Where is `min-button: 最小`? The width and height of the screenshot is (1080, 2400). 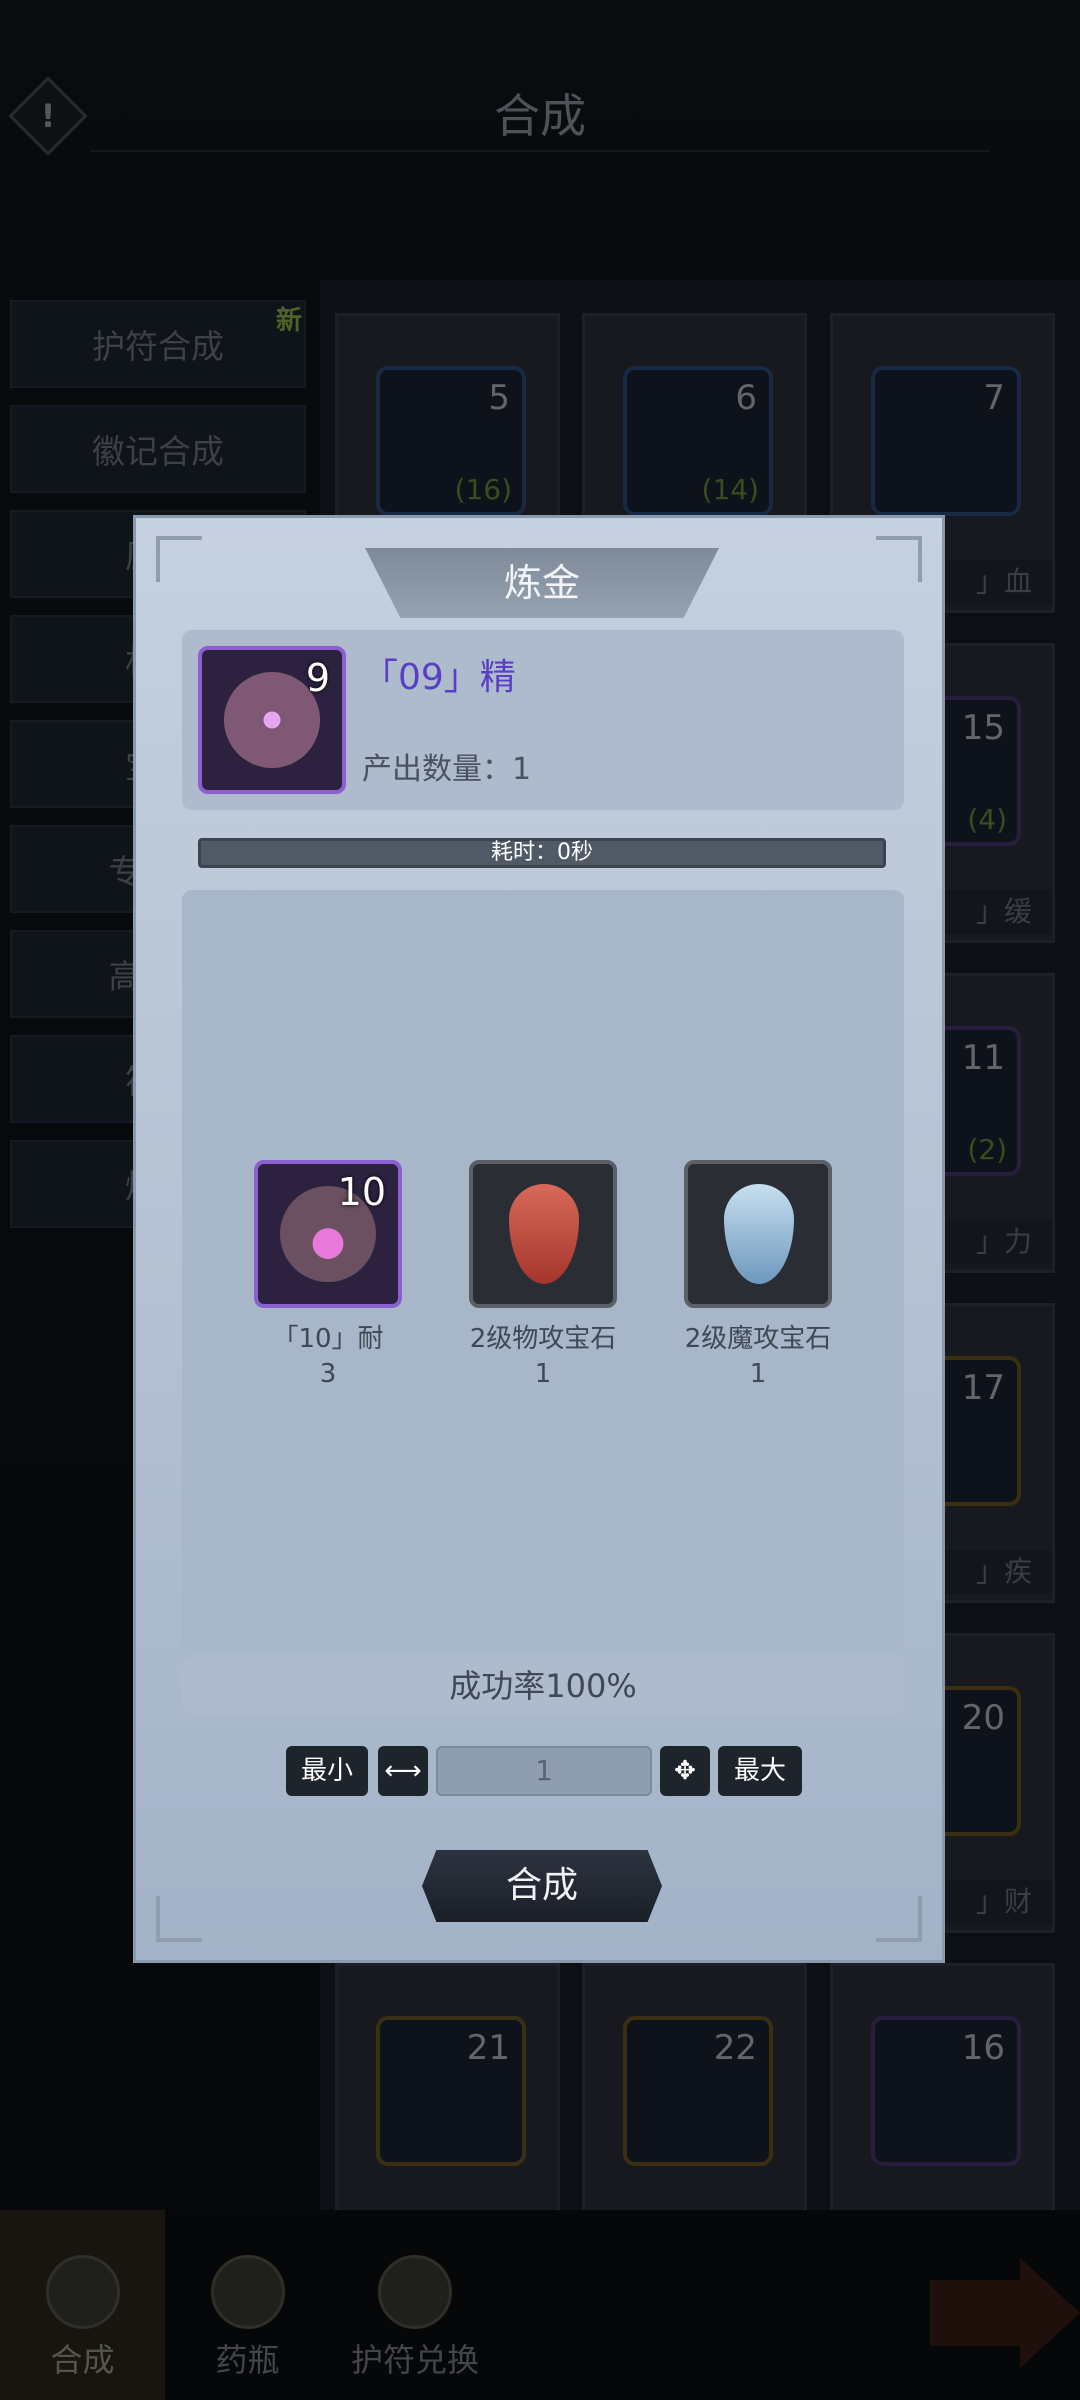 min-button: 最小 is located at coordinates (327, 1771).